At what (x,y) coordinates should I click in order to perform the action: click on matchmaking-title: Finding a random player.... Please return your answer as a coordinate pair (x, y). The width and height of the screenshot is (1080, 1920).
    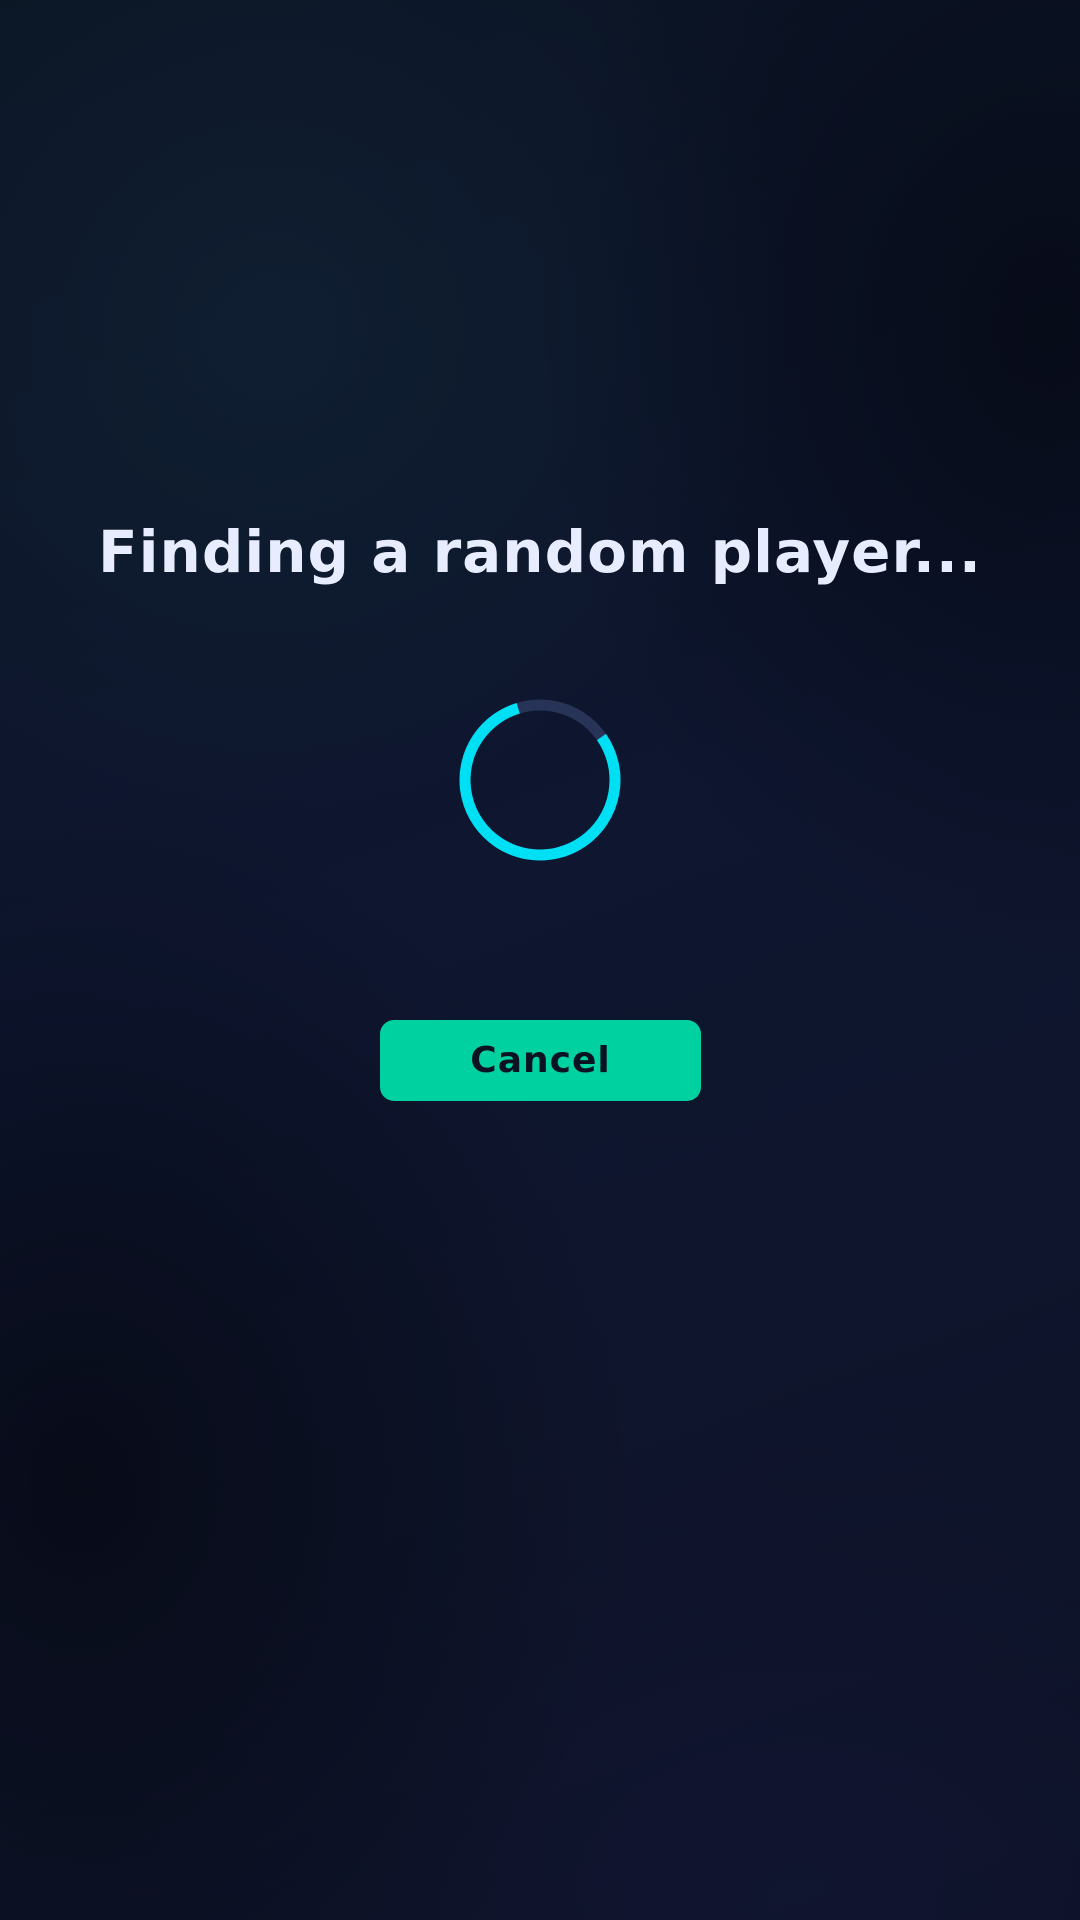
    Looking at the image, I should click on (540, 552).